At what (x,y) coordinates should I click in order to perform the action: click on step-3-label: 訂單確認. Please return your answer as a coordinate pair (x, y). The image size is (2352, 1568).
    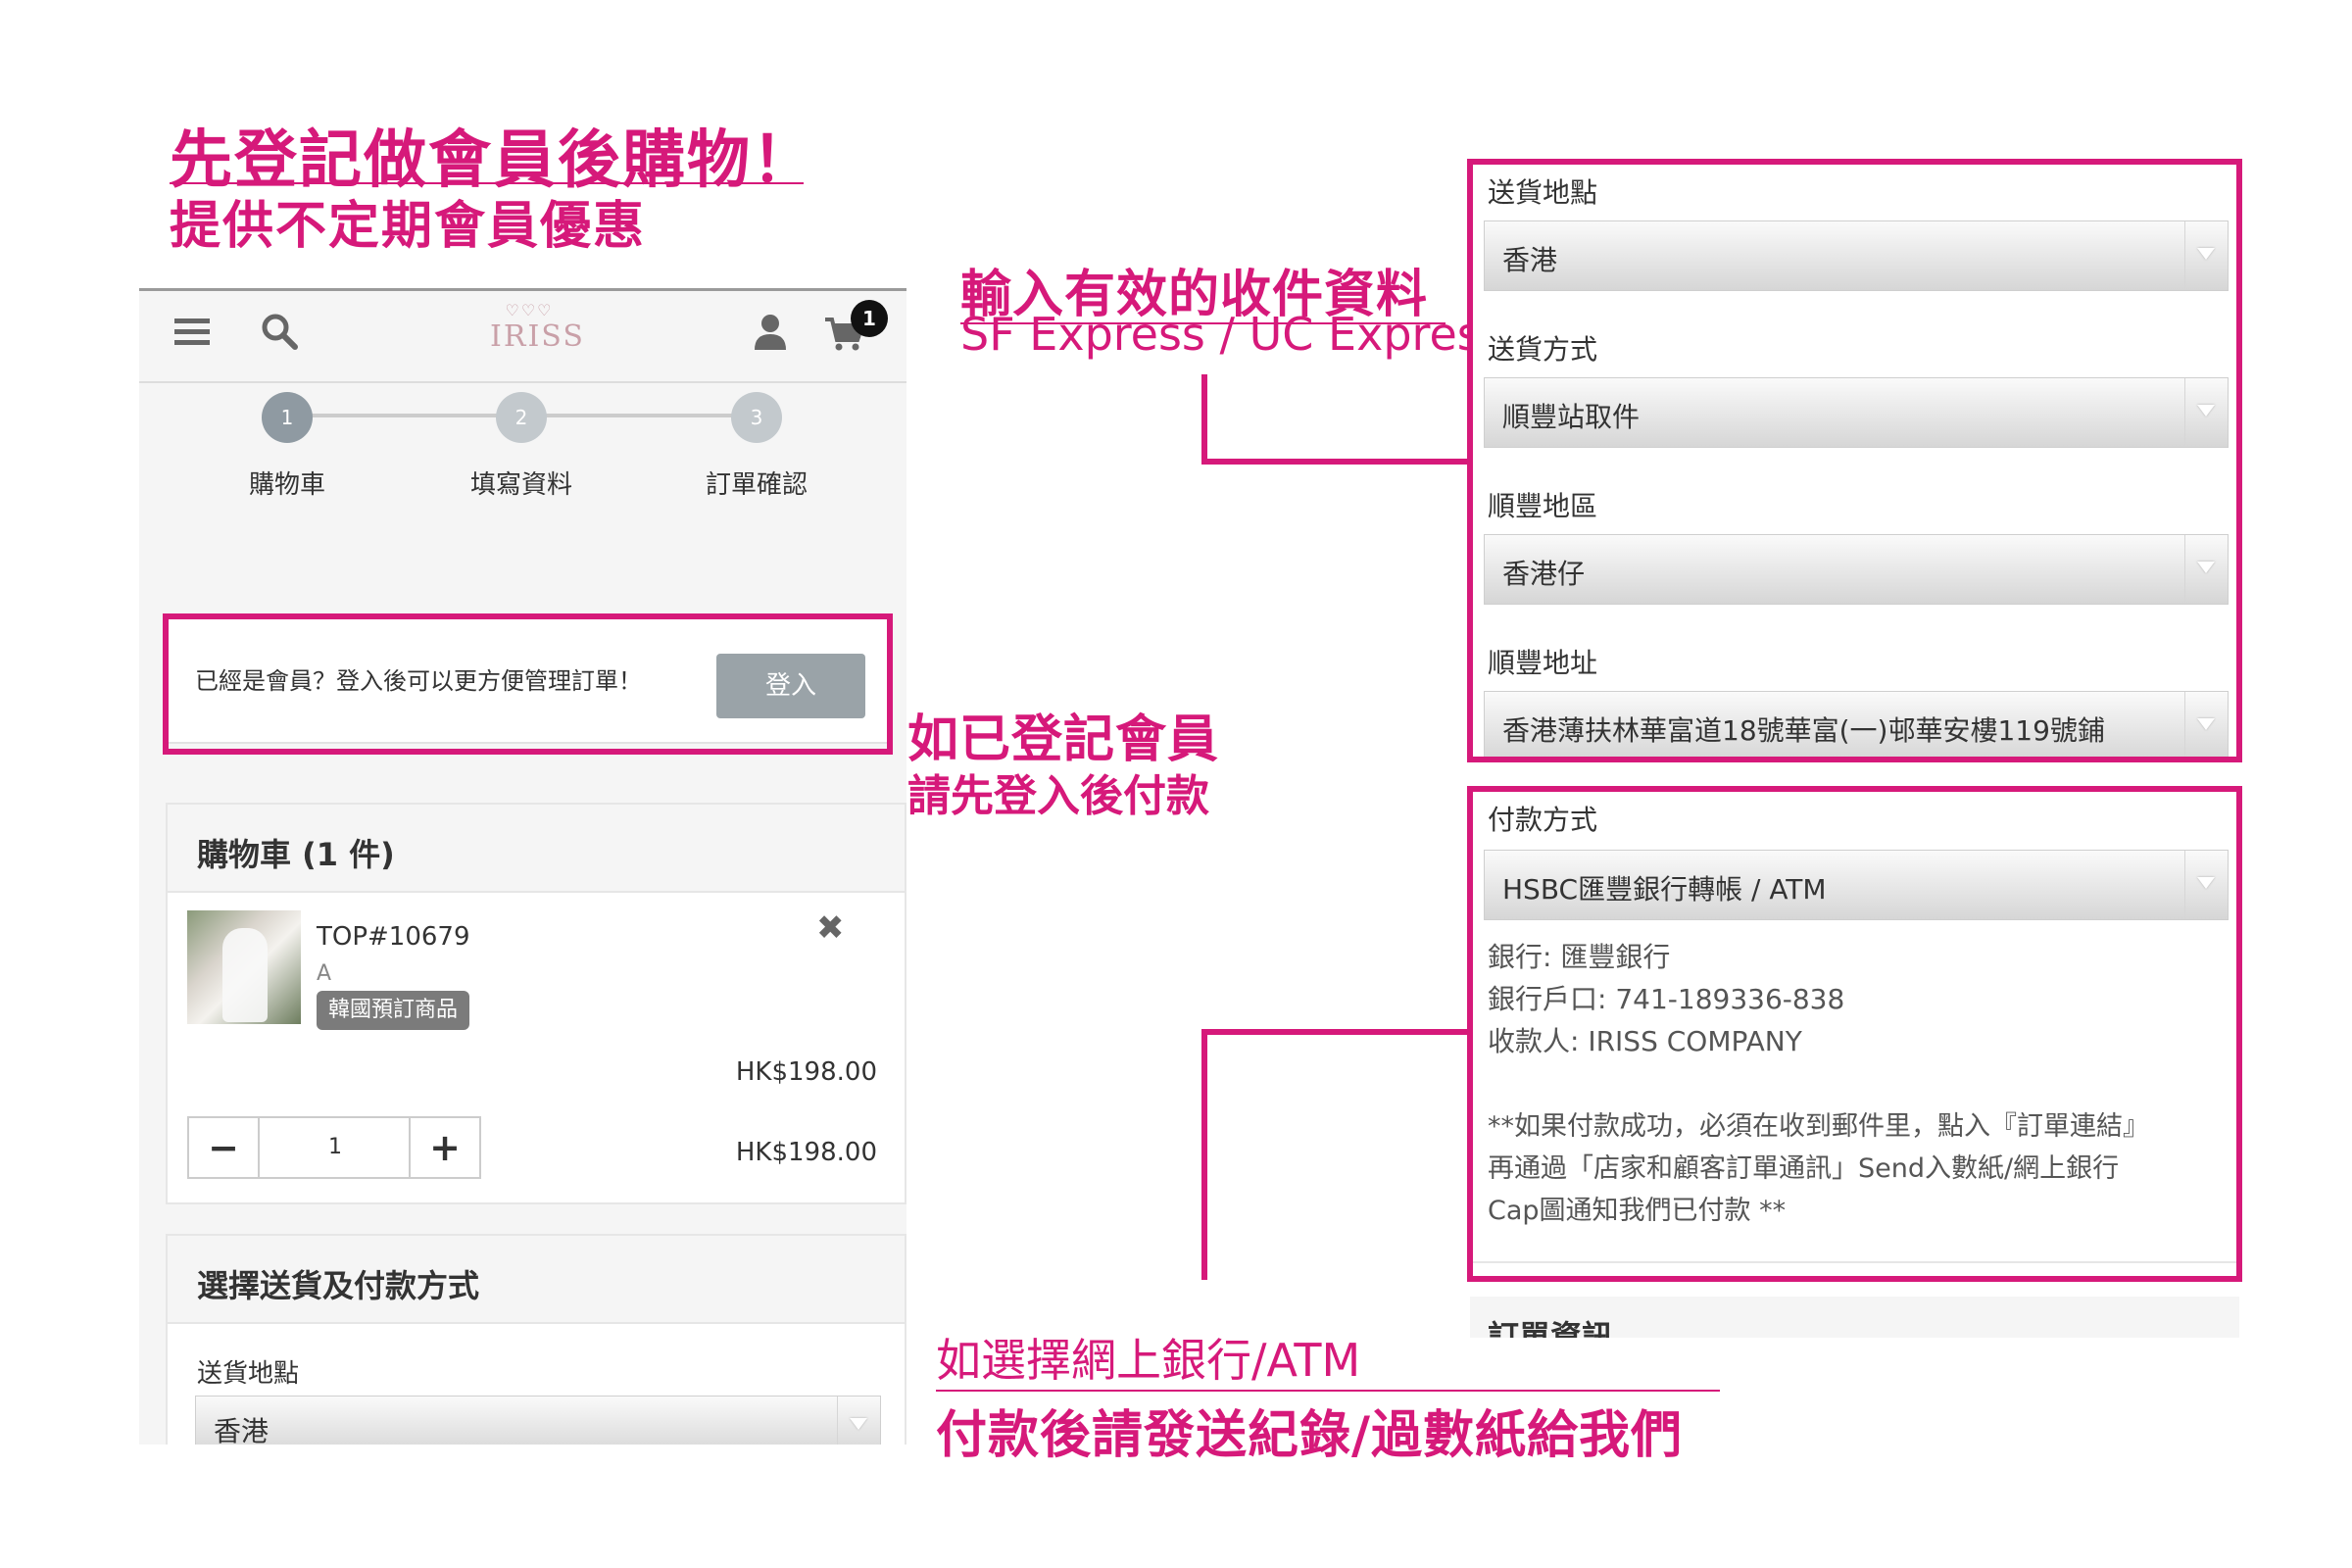
    Looking at the image, I should click on (756, 485).